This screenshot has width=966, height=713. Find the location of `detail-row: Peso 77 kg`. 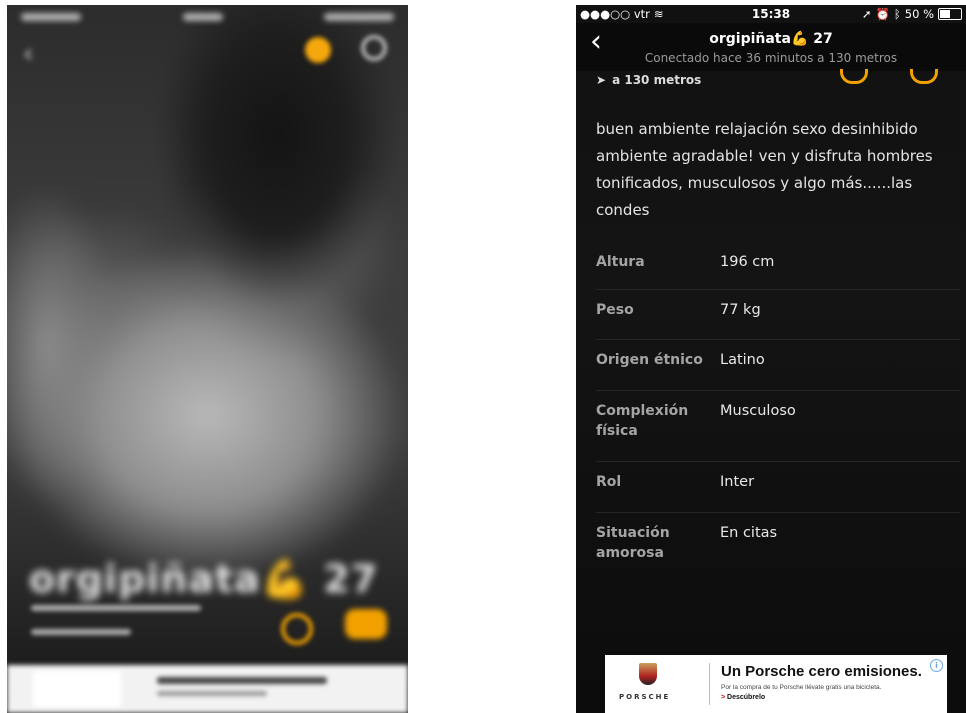

detail-row: Peso 77 kg is located at coordinates (778, 315).